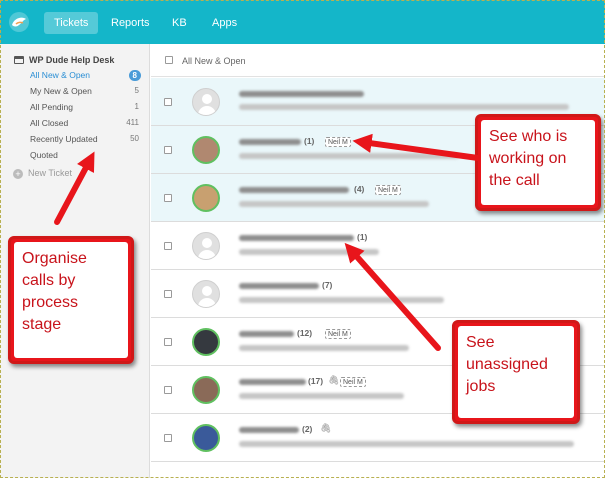 The height and width of the screenshot is (478, 605). What do you see at coordinates (378, 60) in the screenshot?
I see `list-header: All New & Open` at bounding box center [378, 60].